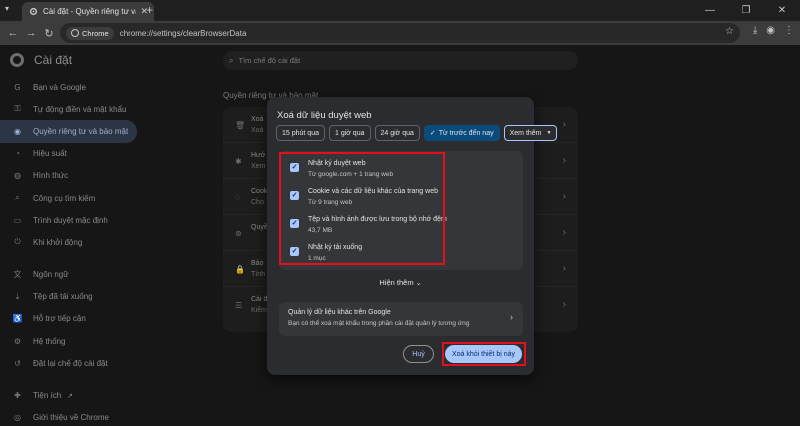 The image size is (800, 426). I want to click on sidebar-item-autofill: ⚿ Tự động điền và mật khẩu, so click(68, 109).